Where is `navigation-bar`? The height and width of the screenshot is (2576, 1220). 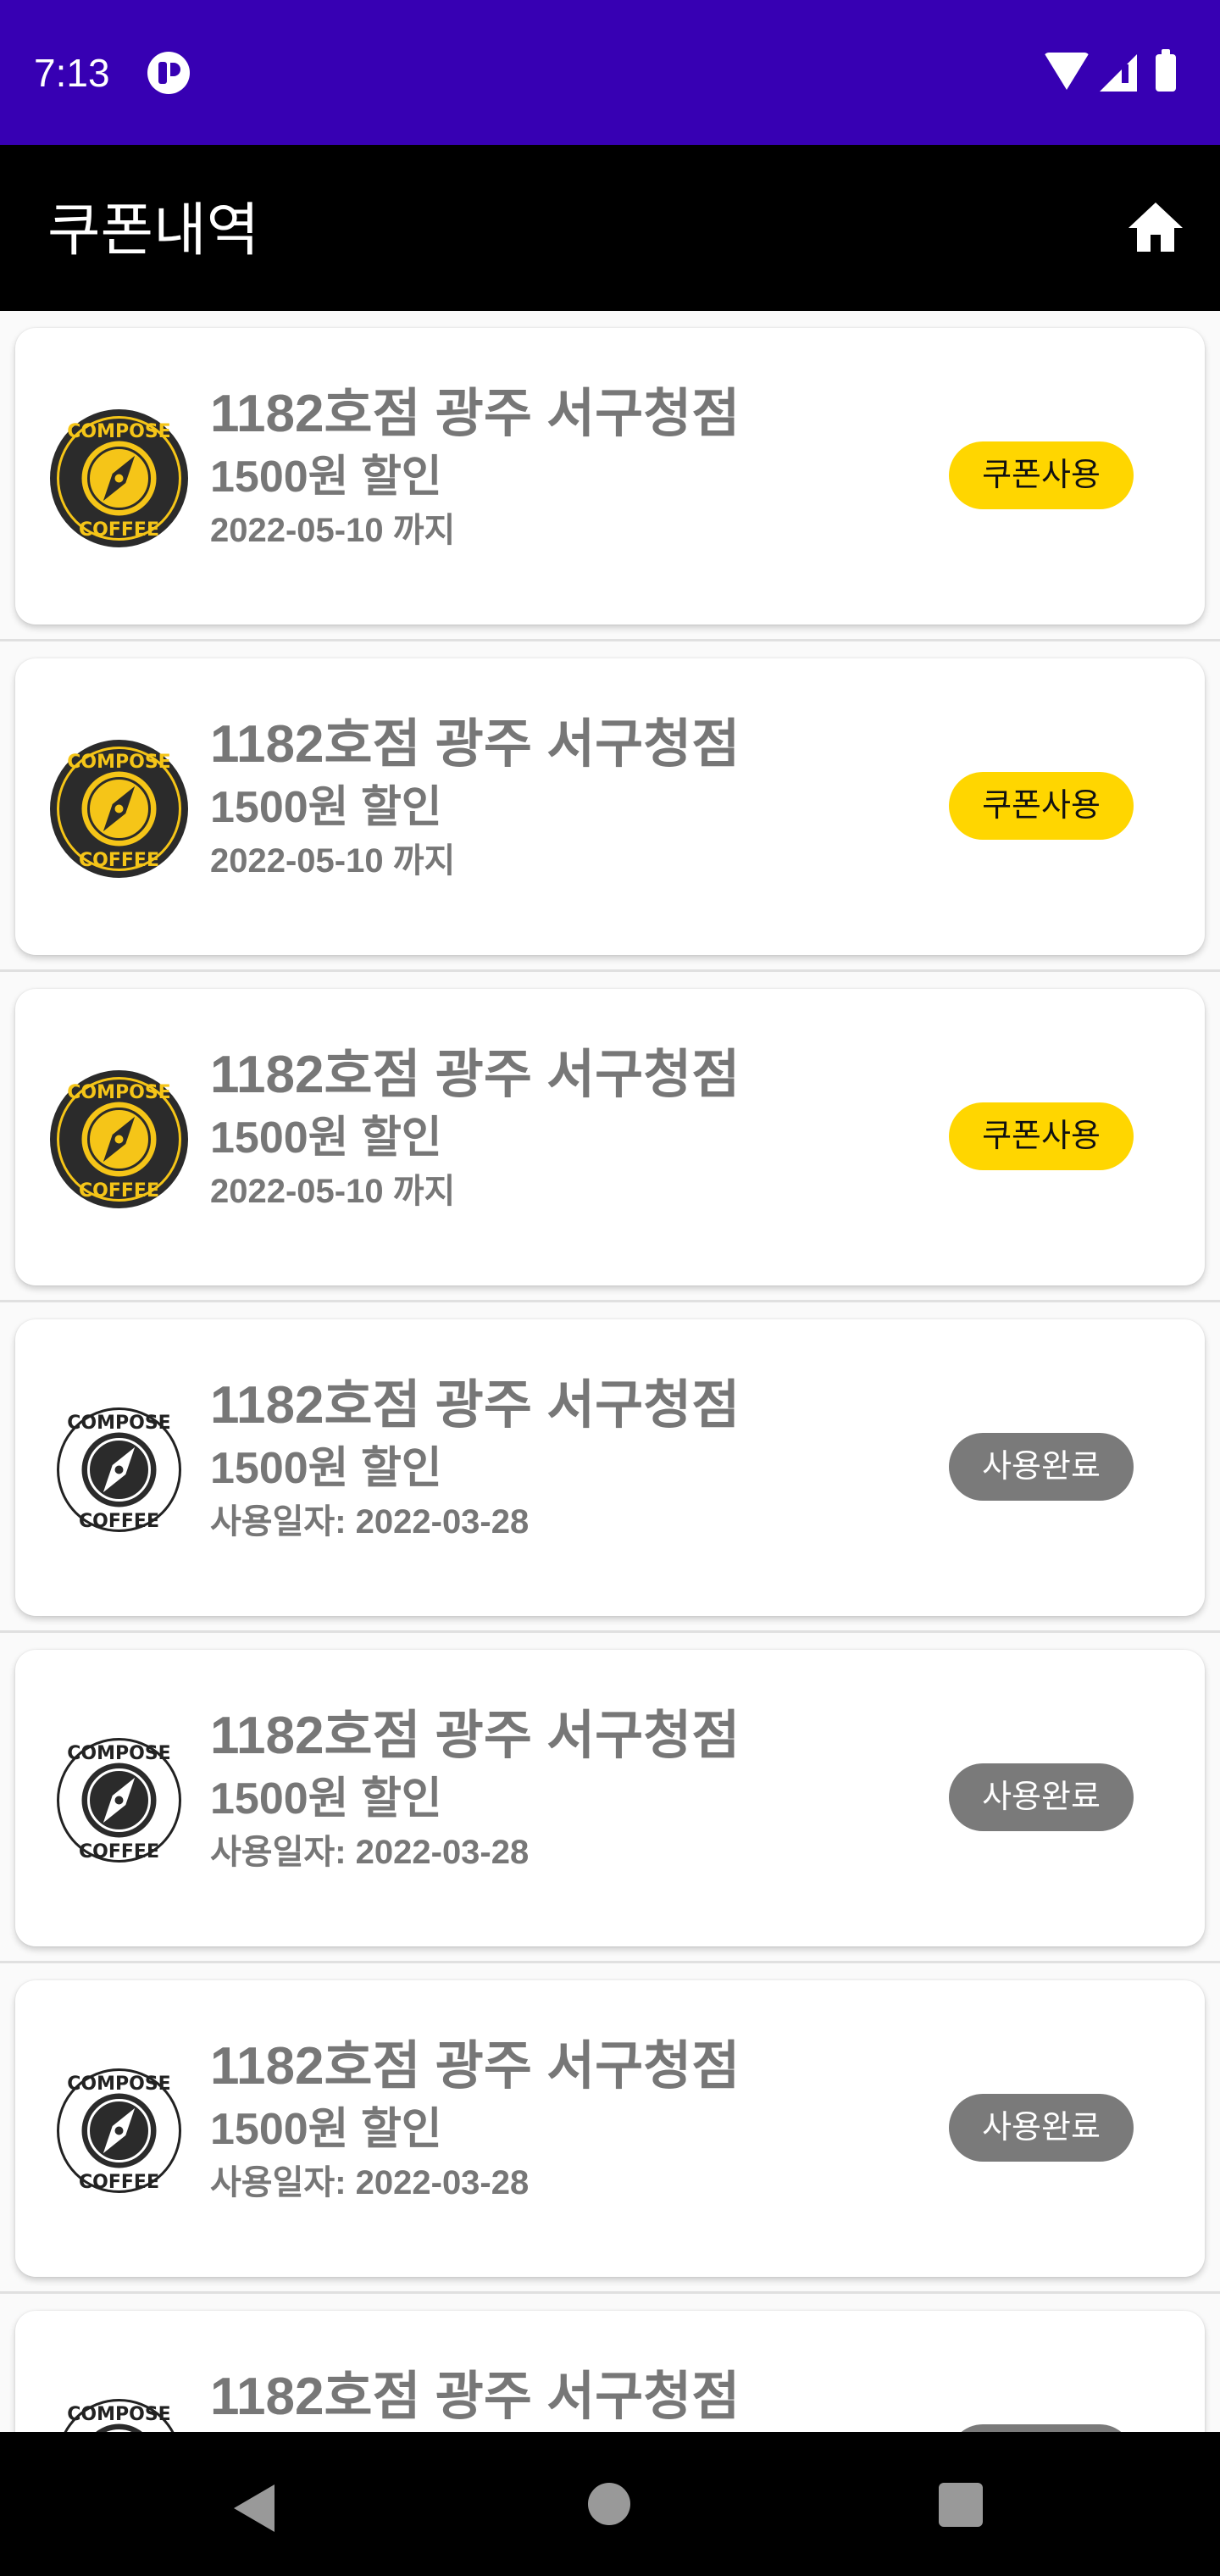
navigation-bar is located at coordinates (610, 2504).